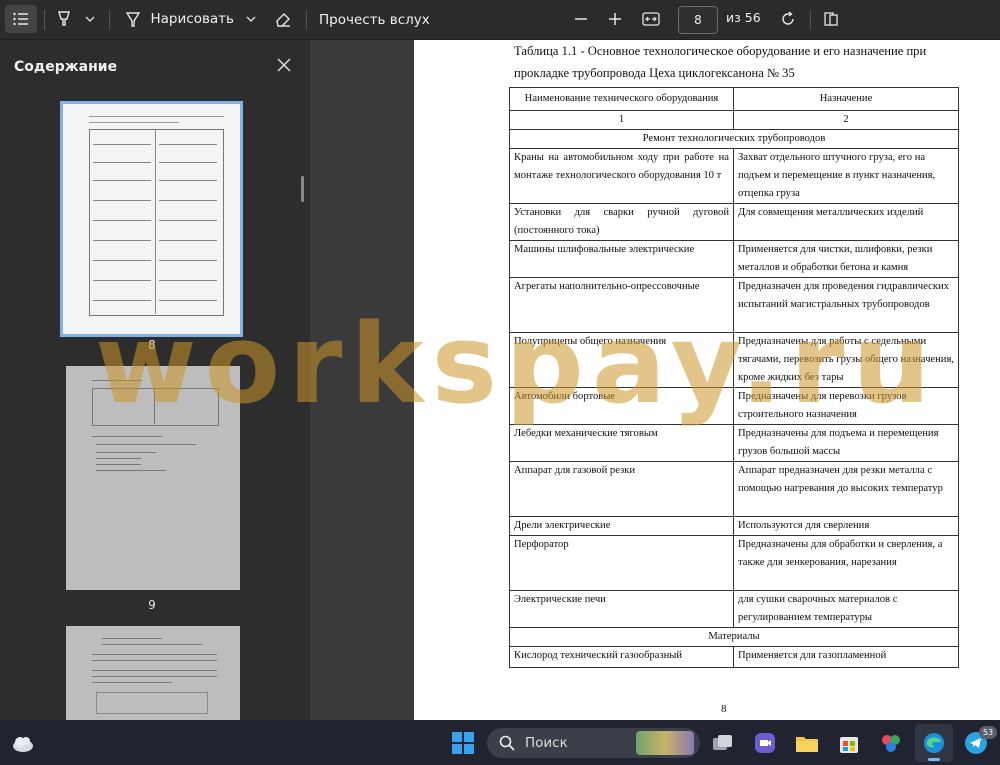 This screenshot has width=1000, height=765. I want to click on fit-page-button, so click(651, 19).